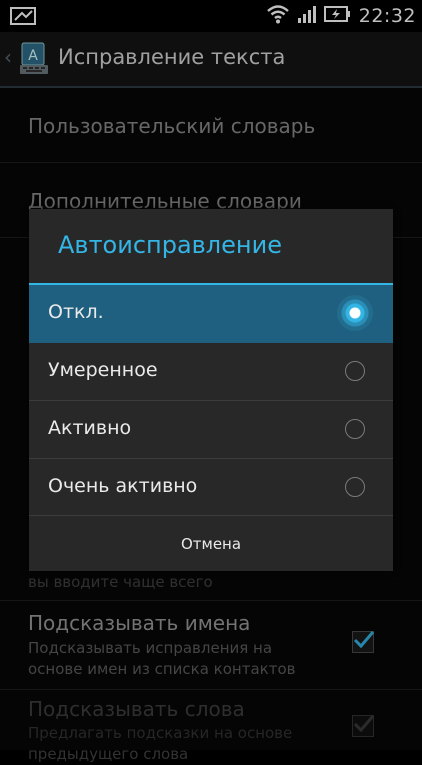 The height and width of the screenshot is (765, 422). What do you see at coordinates (211, 487) in the screenshot?
I see `option-very-active: Очень активно` at bounding box center [211, 487].